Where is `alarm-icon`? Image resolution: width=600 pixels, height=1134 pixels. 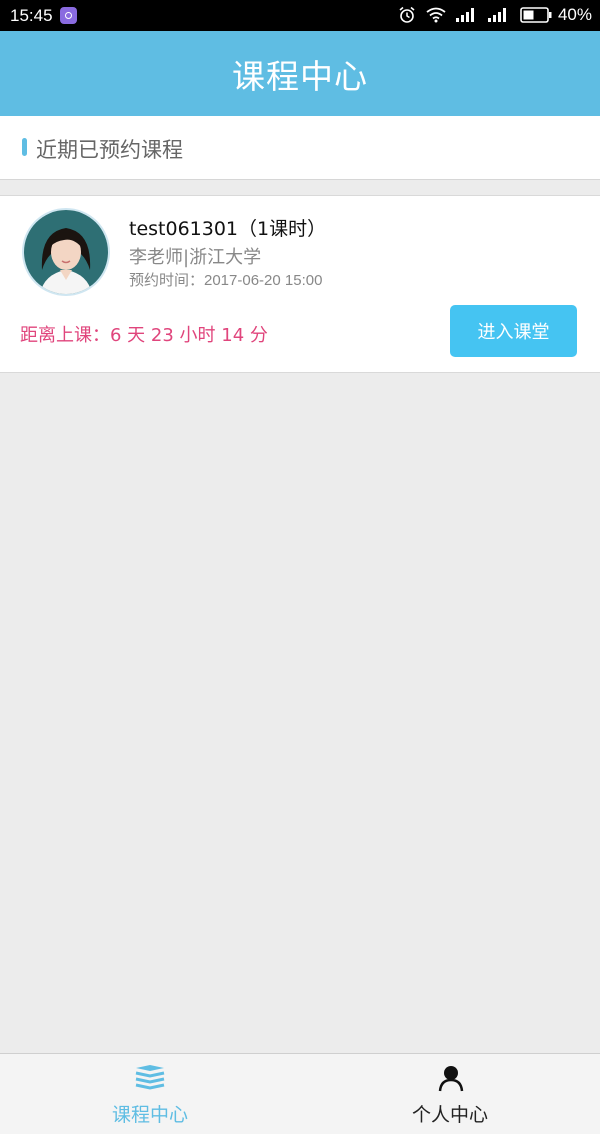
alarm-icon is located at coordinates (407, 14).